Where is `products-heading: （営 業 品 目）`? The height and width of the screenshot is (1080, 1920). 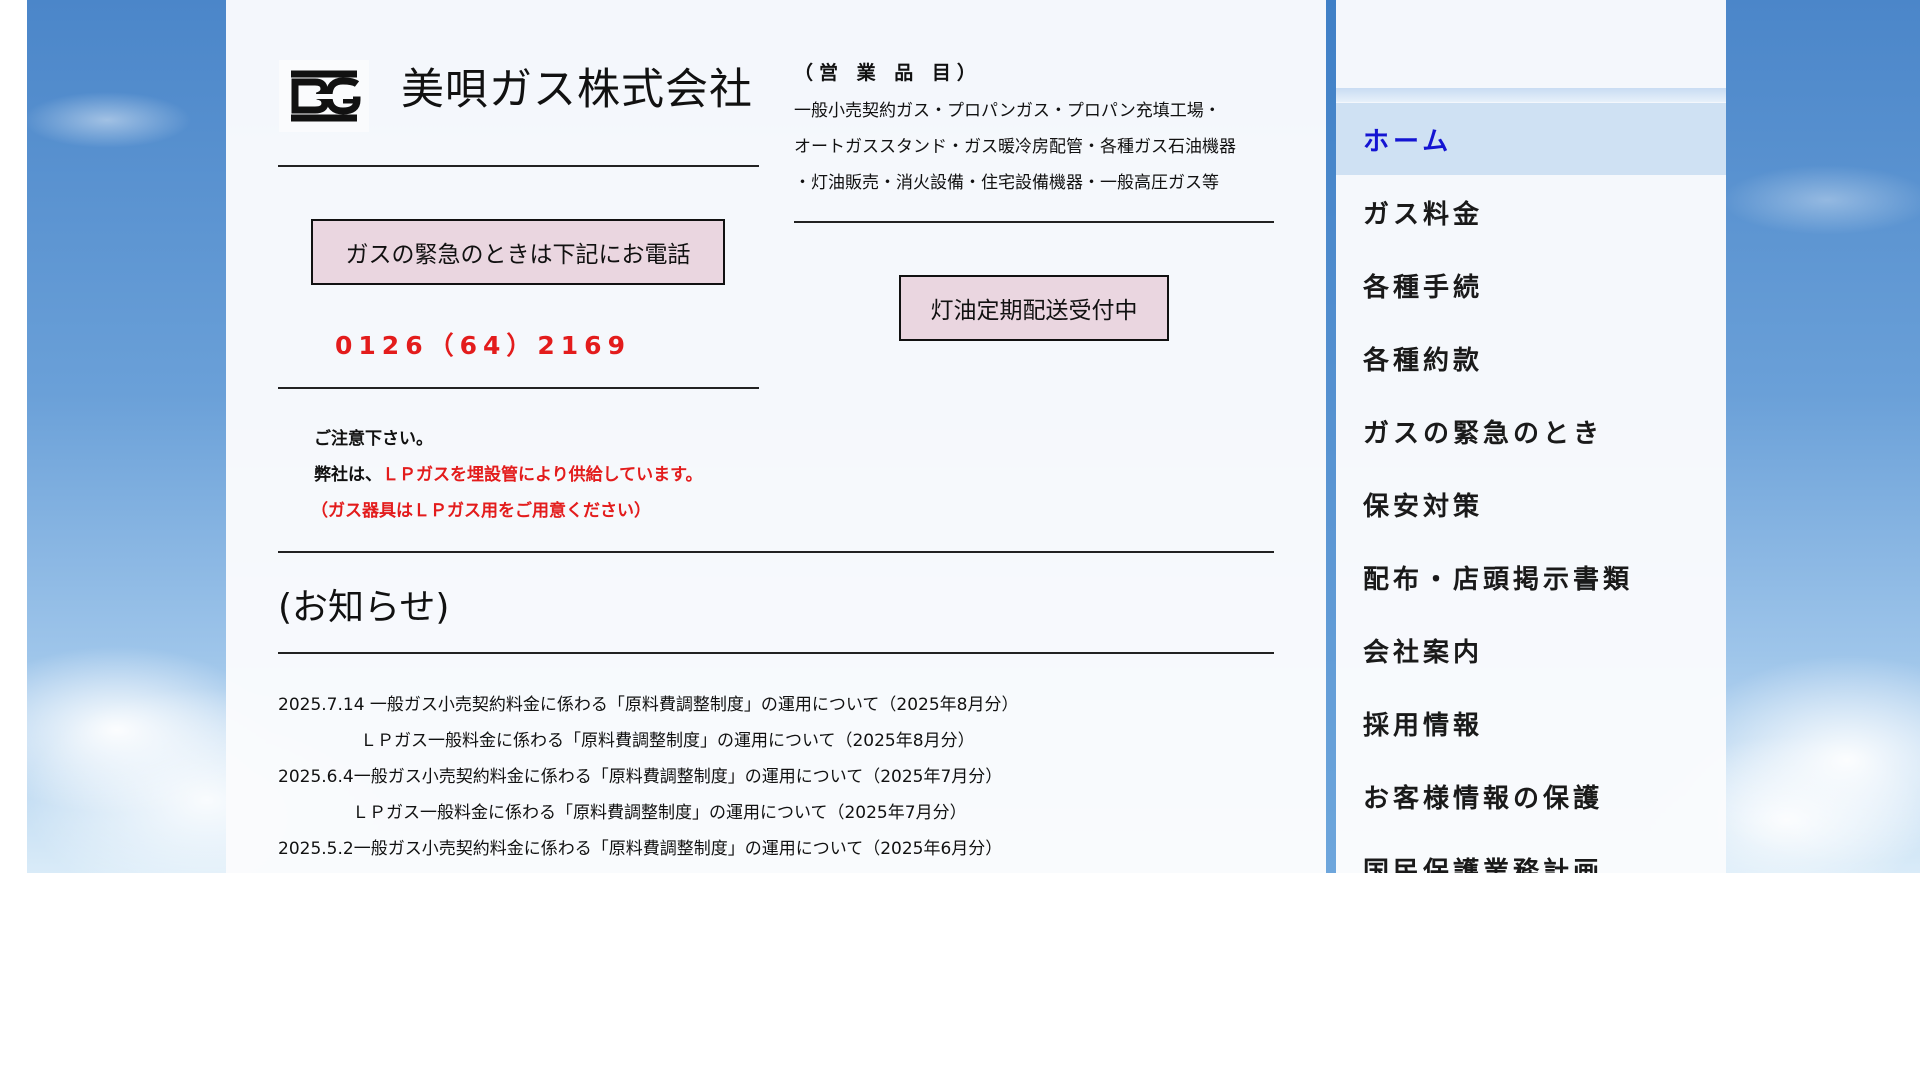
products-heading: （営 業 品 目） is located at coordinates (888, 73).